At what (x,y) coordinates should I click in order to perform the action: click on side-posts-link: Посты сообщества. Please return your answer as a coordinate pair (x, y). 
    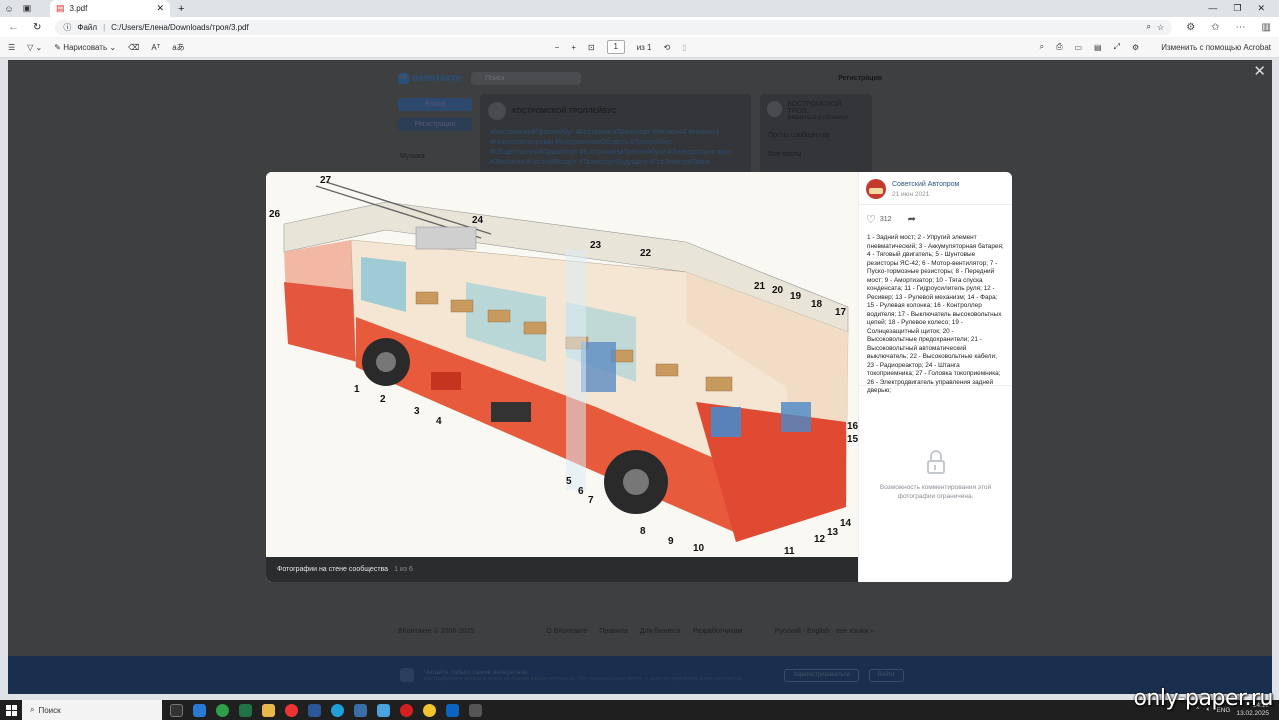
    Looking at the image, I should click on (816, 135).